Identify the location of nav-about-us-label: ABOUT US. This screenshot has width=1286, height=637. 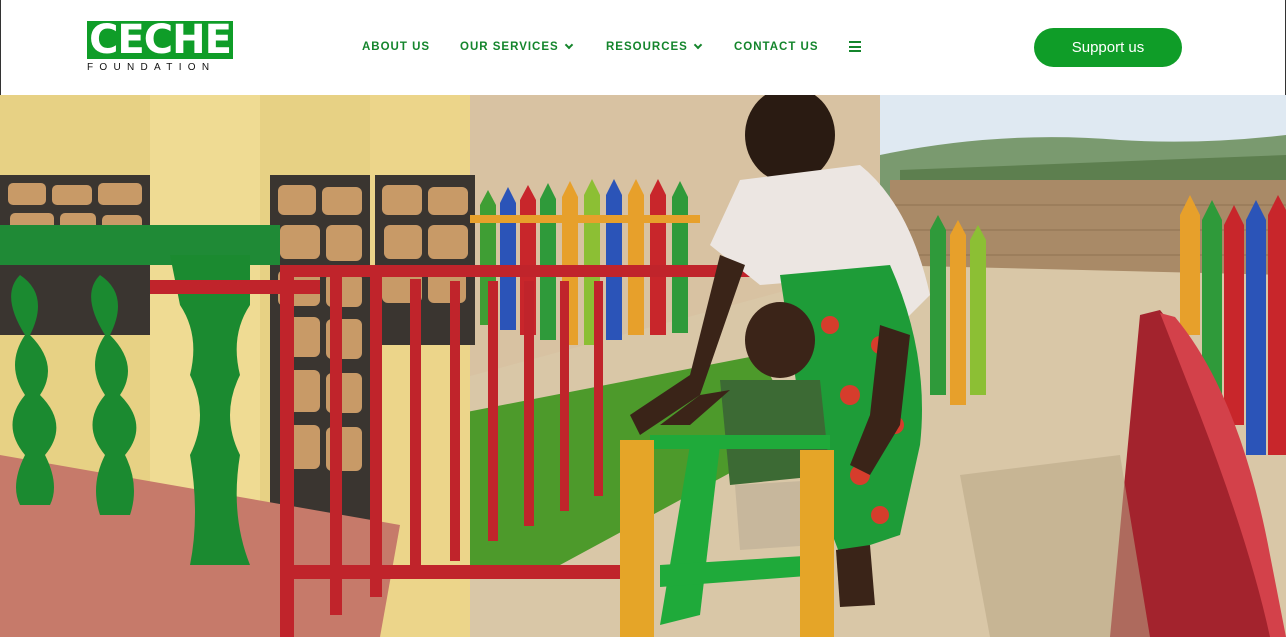
(396, 47).